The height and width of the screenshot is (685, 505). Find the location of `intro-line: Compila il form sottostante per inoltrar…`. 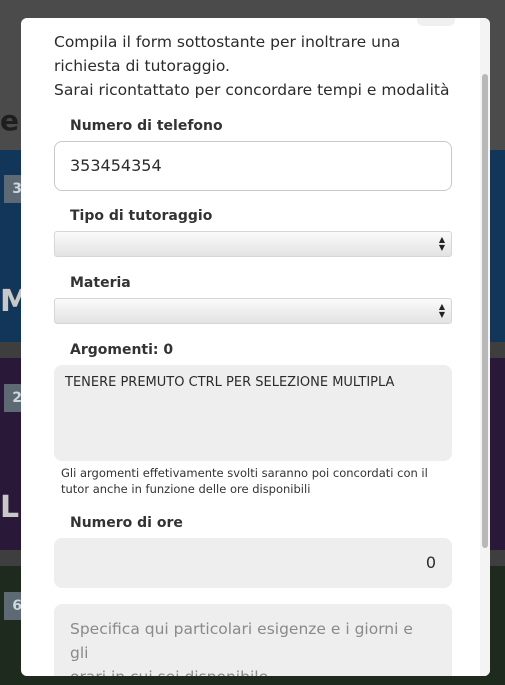

intro-line: Compila il form sottostante per inoltrar… is located at coordinates (227, 42).